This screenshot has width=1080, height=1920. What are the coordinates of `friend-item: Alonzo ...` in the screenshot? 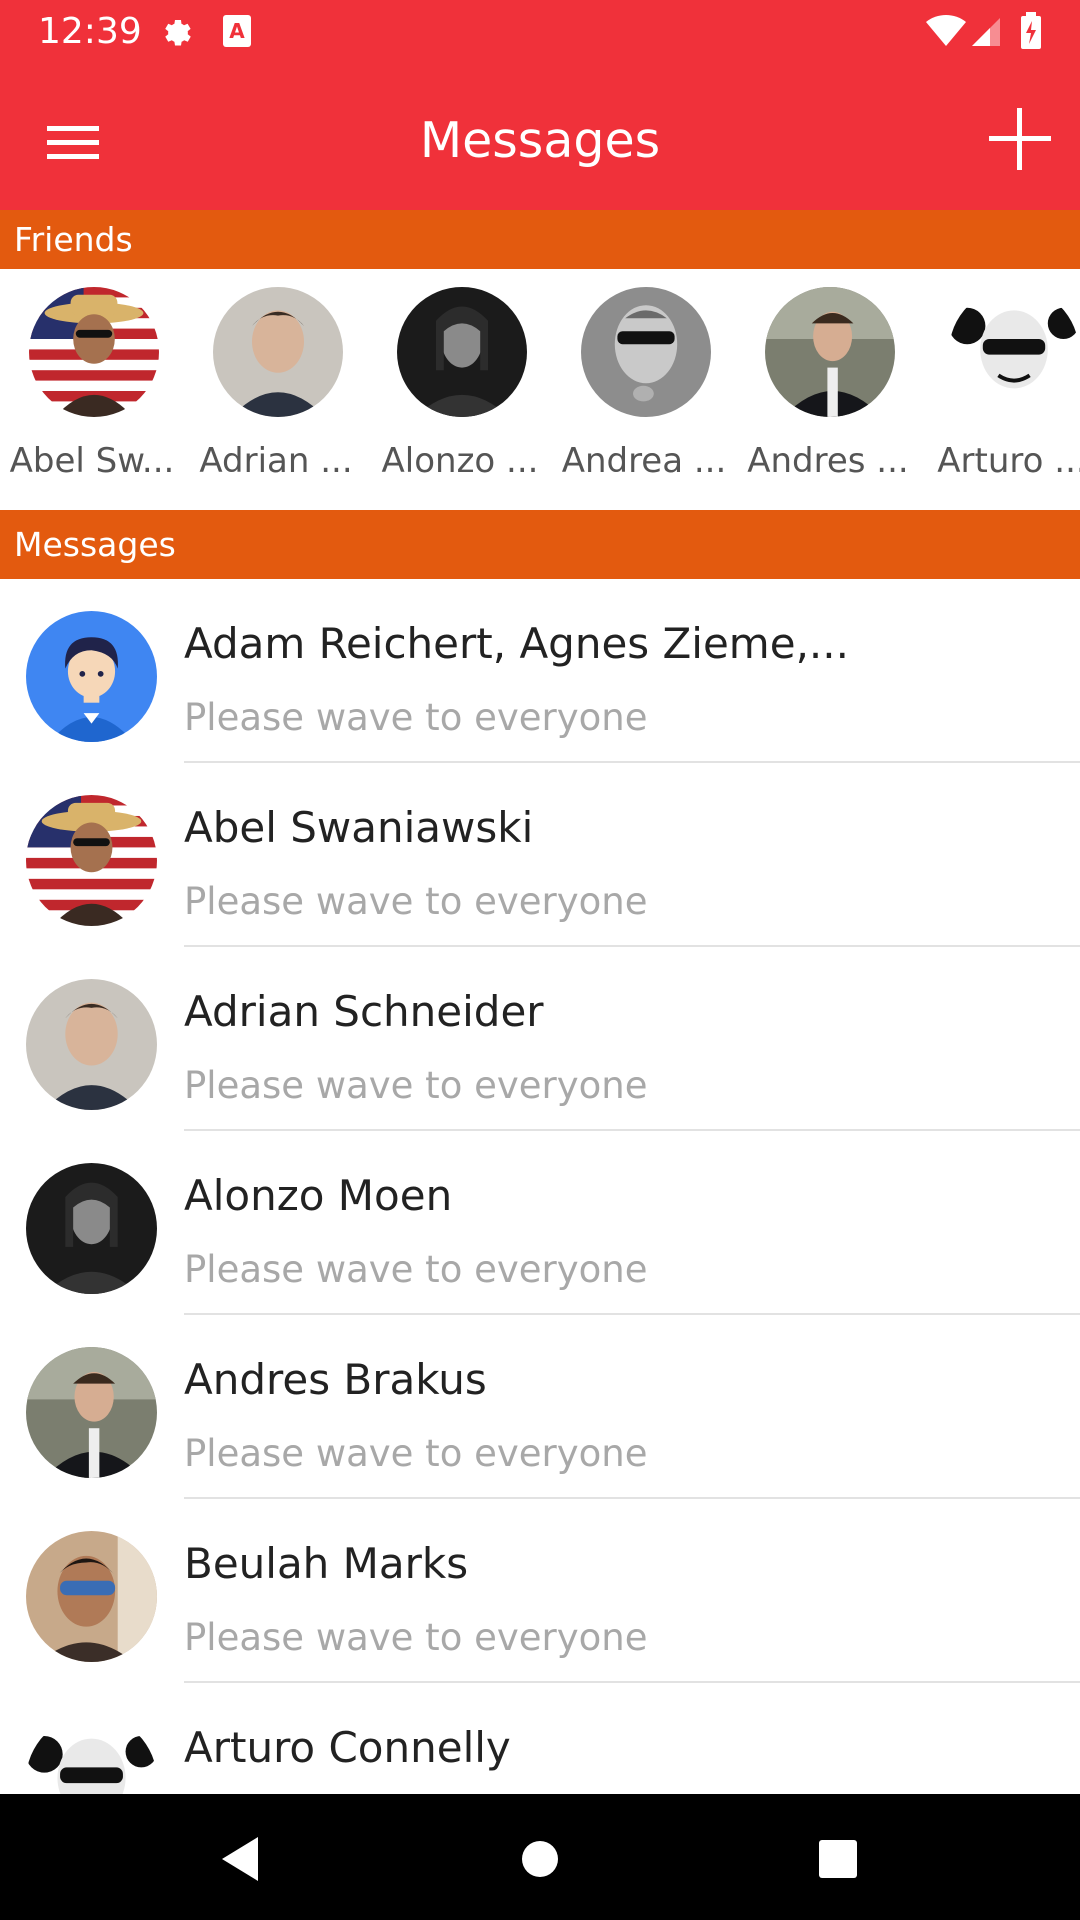 It's located at (460, 389).